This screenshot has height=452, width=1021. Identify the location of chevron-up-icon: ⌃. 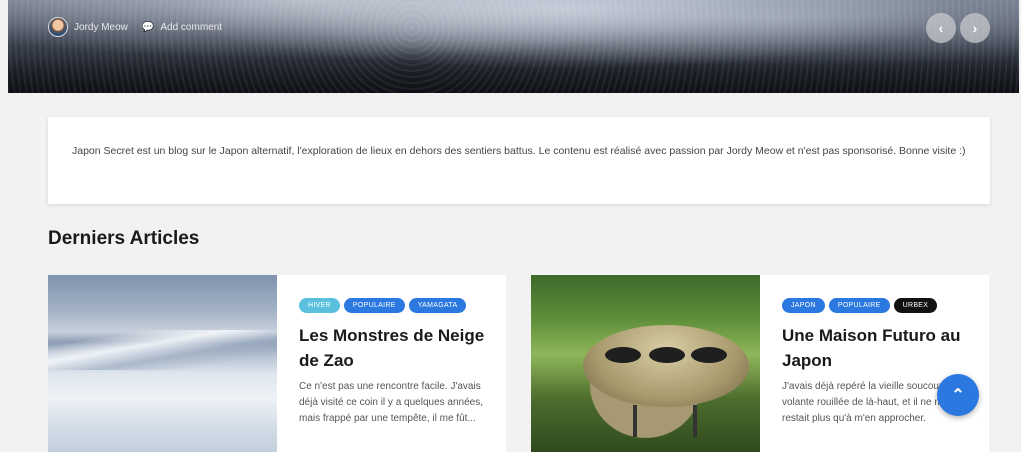
(958, 395).